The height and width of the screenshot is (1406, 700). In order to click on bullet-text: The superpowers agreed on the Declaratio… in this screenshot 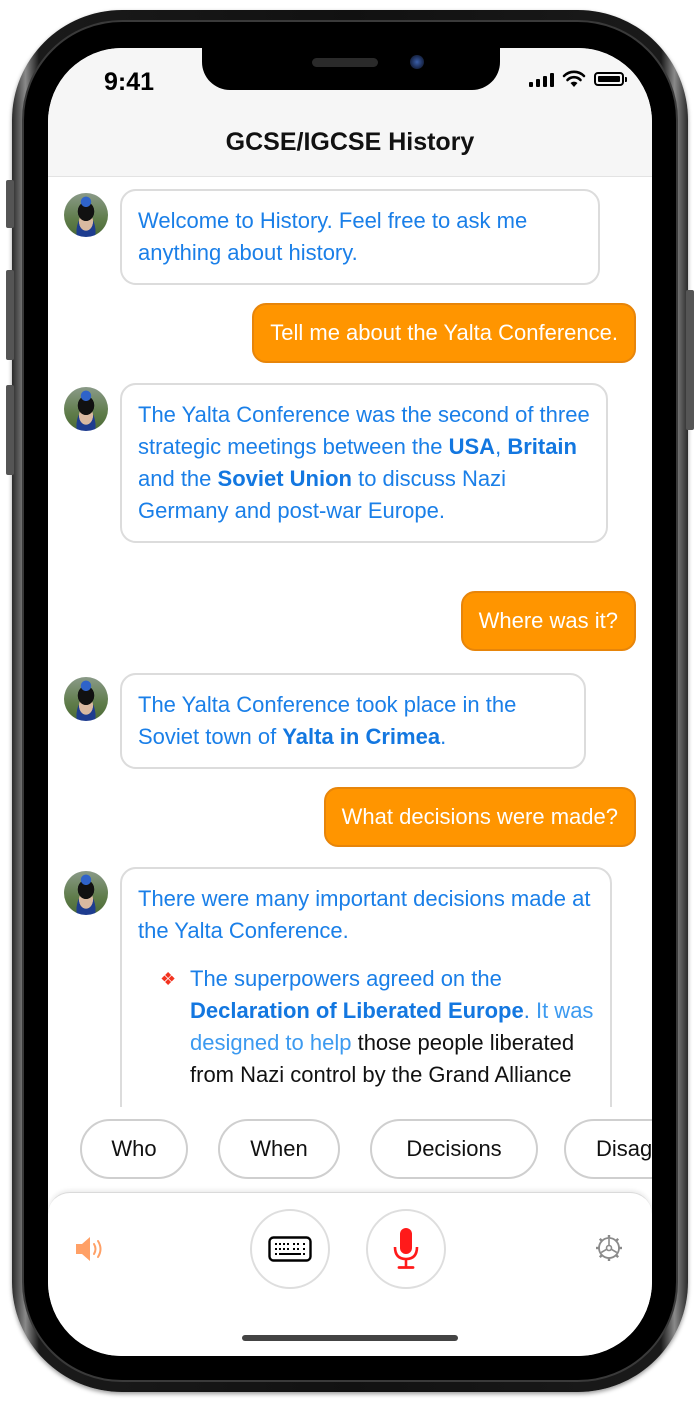, I will do `click(392, 1027)`.